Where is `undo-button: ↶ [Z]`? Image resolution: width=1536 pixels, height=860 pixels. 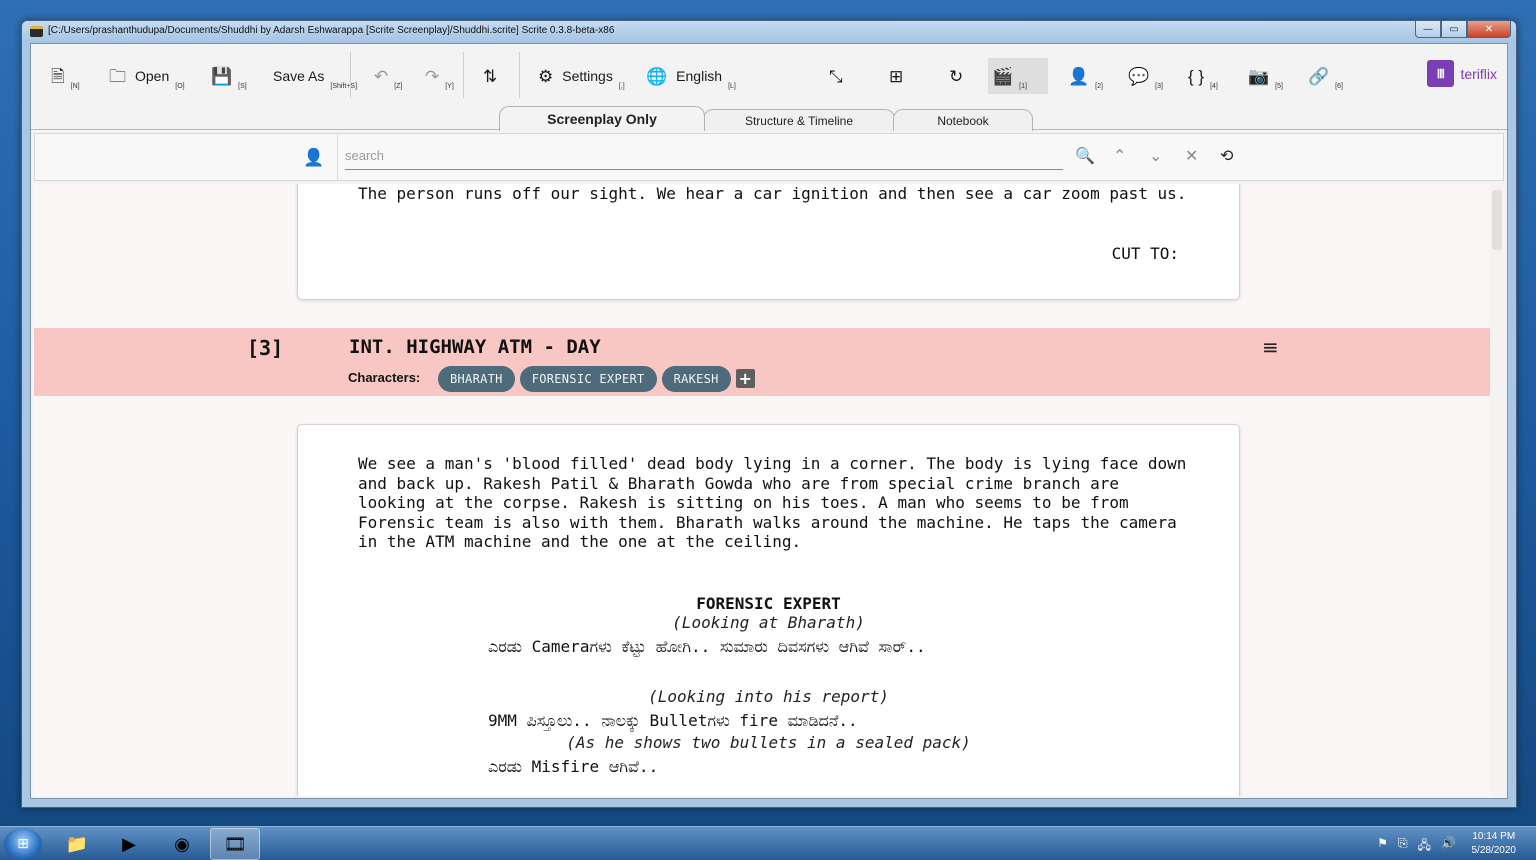
undo-button: ↶ [Z] is located at coordinates (388, 76).